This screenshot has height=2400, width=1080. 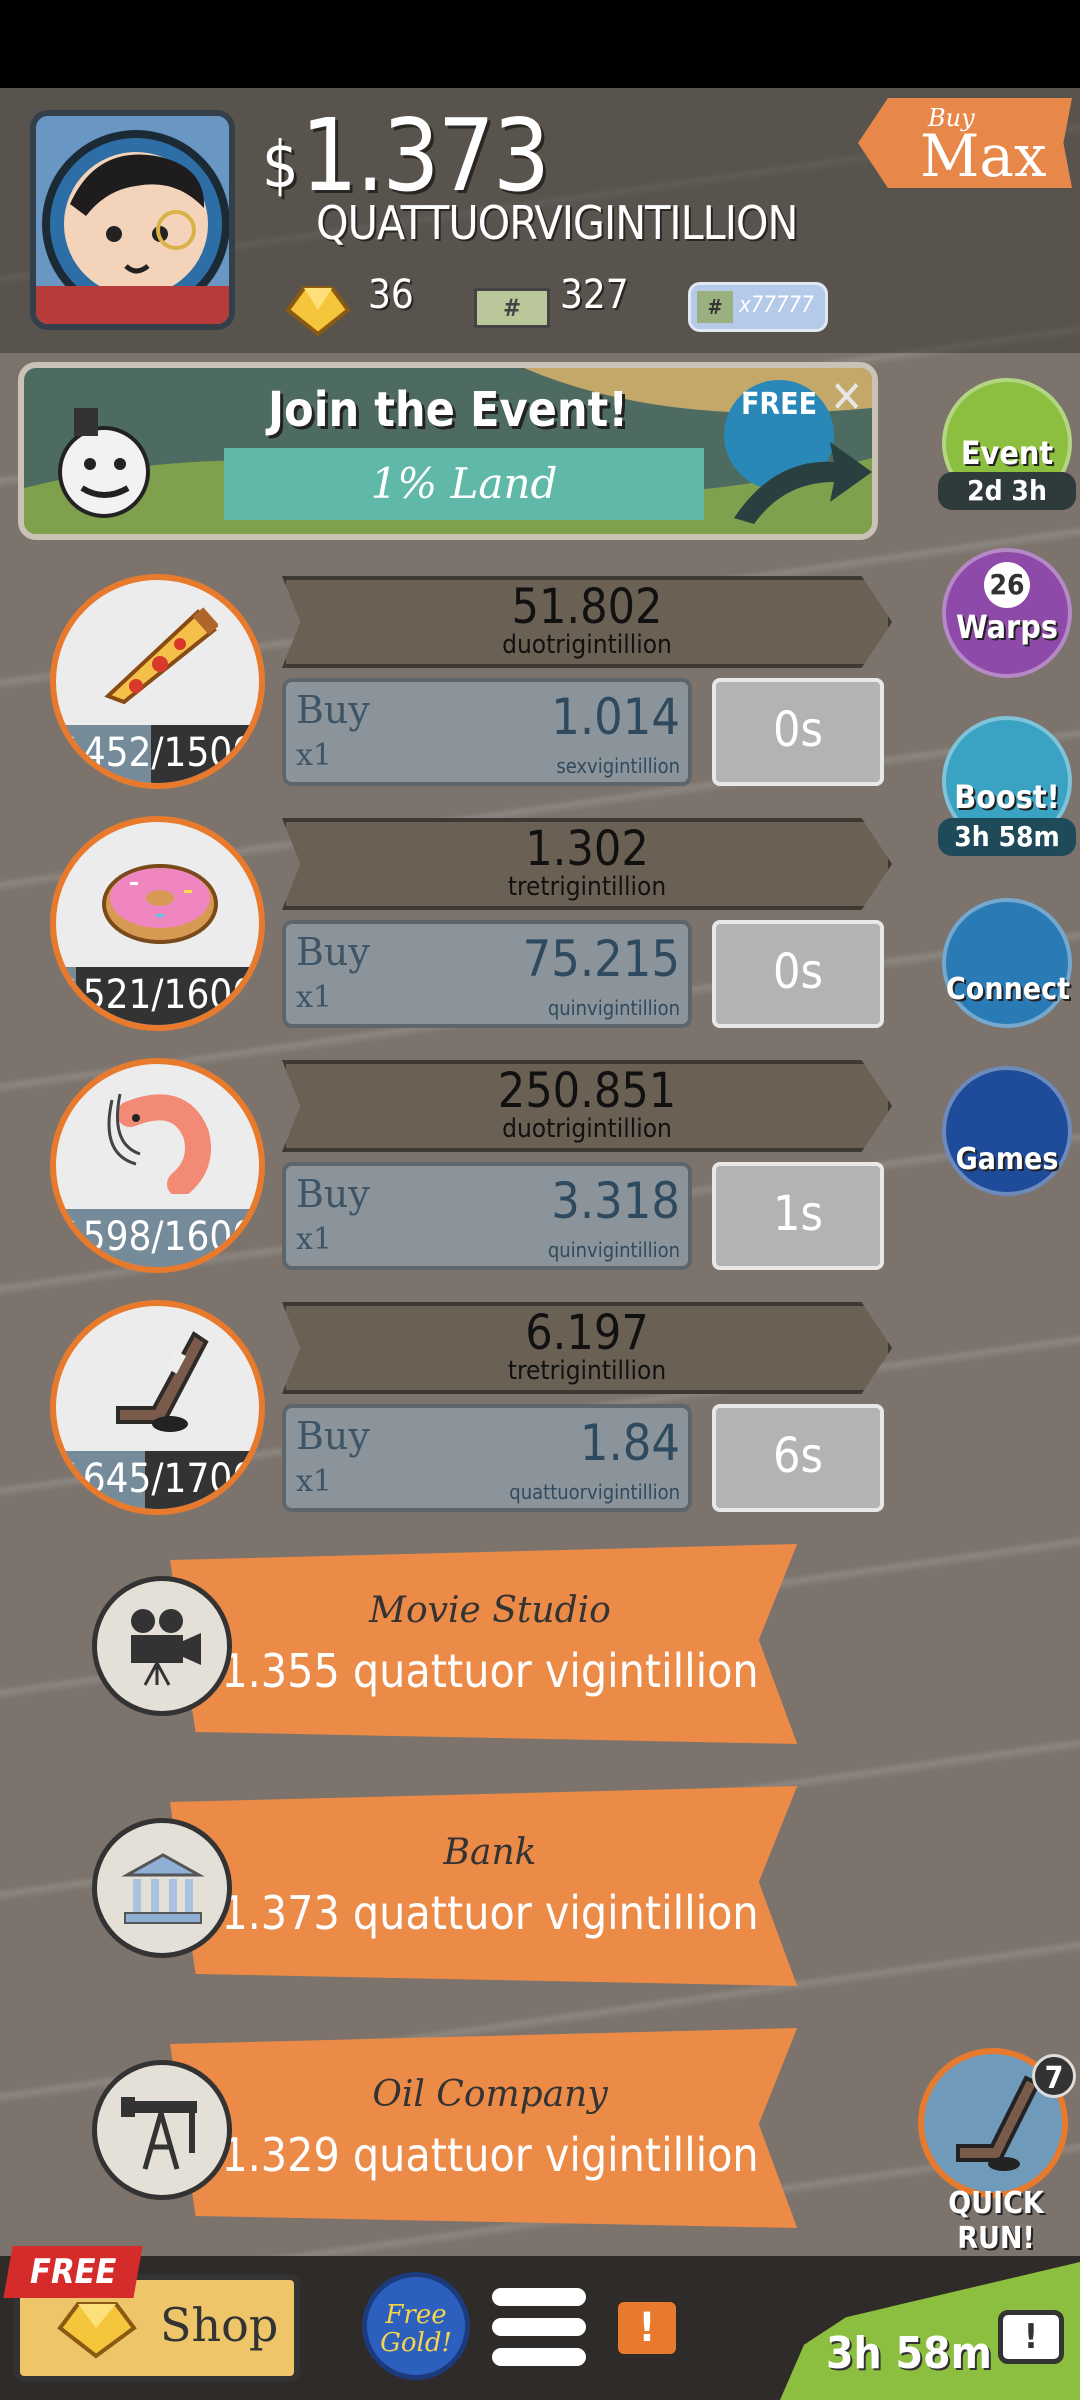 I want to click on business-pizza: 1452/1500, so click(x=157, y=681).